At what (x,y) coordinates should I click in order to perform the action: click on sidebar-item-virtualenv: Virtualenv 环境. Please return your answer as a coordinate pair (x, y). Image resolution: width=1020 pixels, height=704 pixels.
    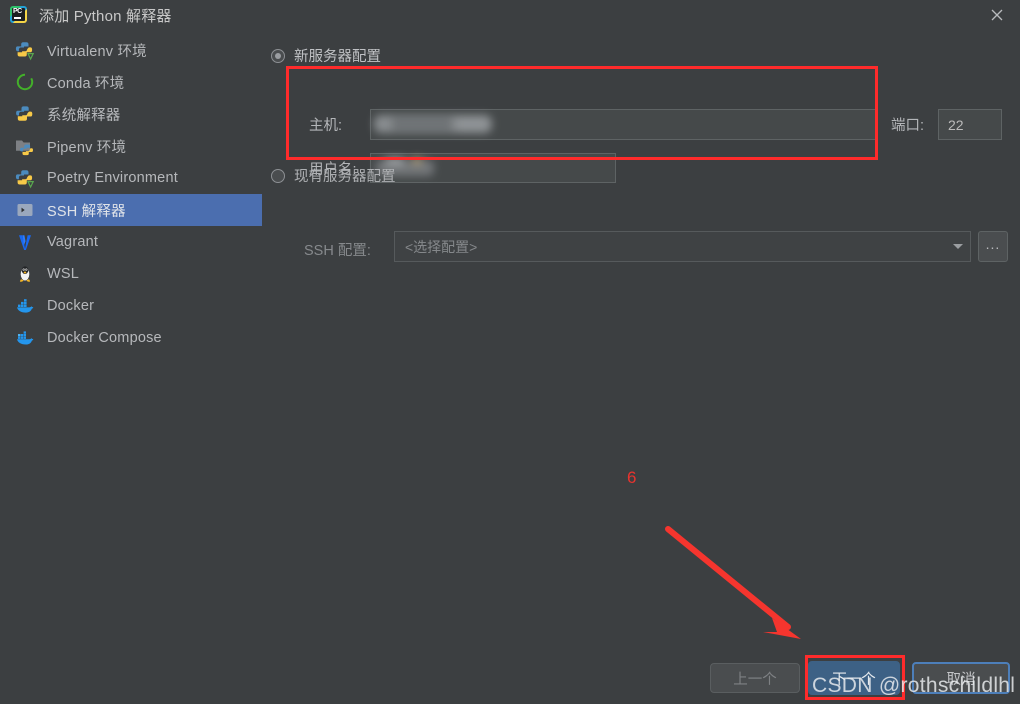
    Looking at the image, I should click on (131, 50).